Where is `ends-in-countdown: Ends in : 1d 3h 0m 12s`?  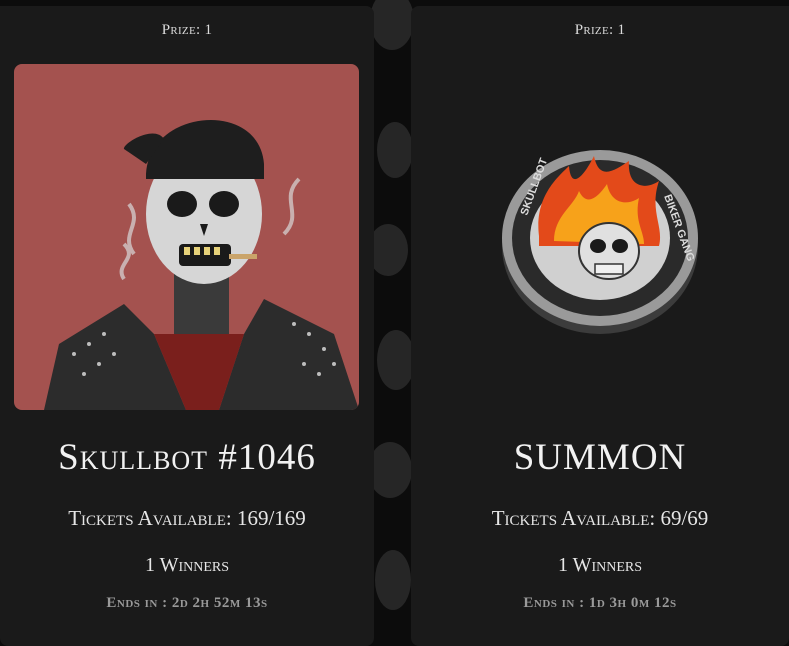 ends-in-countdown: Ends in : 1d 3h 0m 12s is located at coordinates (600, 603).